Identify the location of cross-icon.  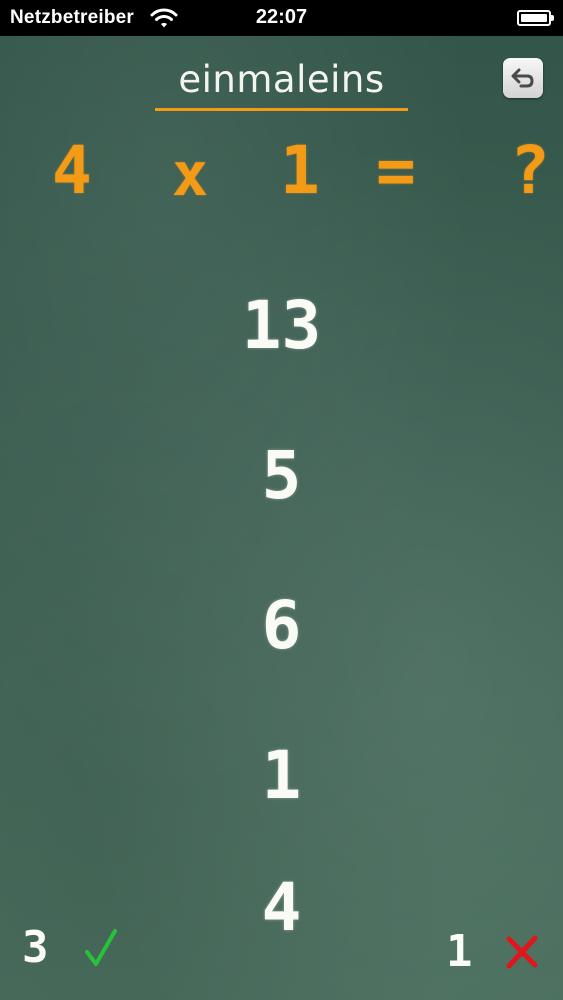
(522, 952).